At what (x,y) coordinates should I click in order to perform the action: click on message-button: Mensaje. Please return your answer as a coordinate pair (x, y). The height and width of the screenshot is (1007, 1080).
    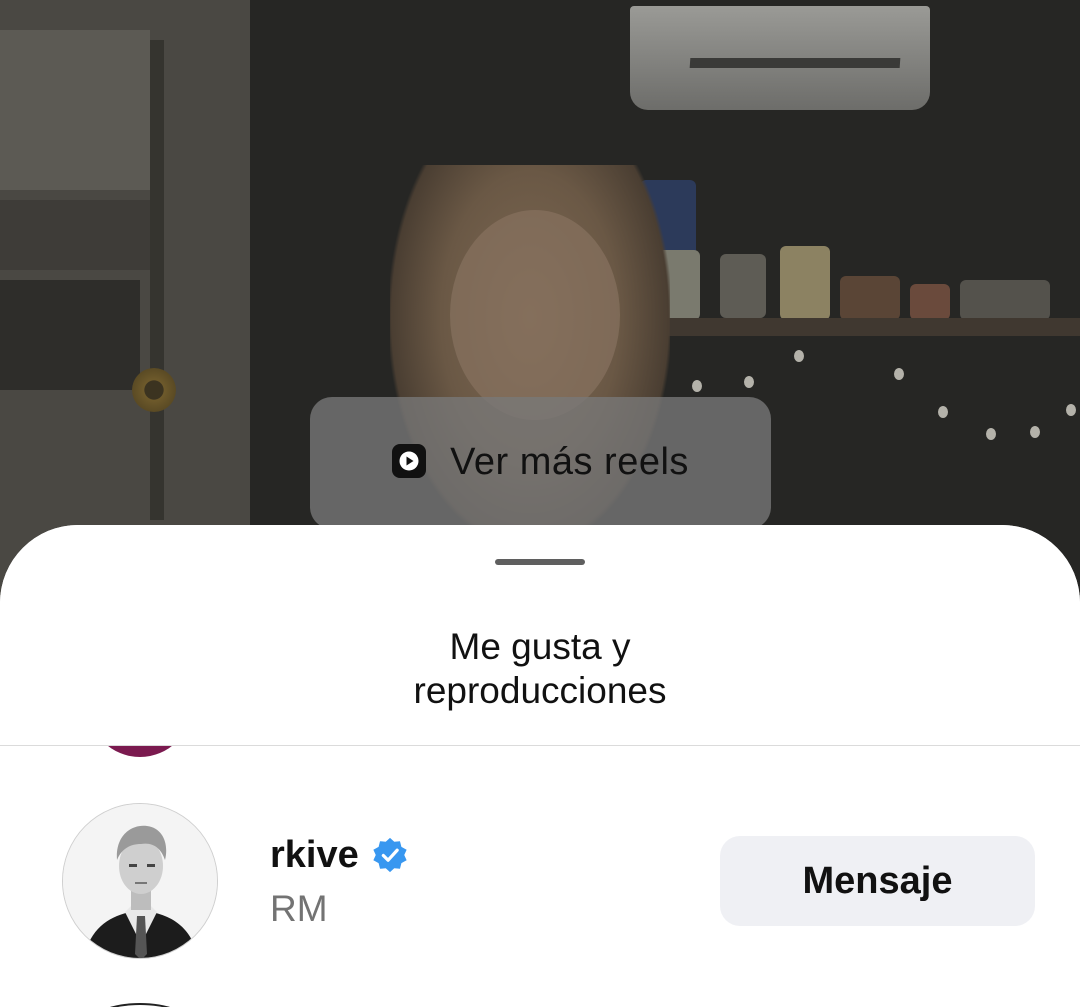
    Looking at the image, I should click on (877, 881).